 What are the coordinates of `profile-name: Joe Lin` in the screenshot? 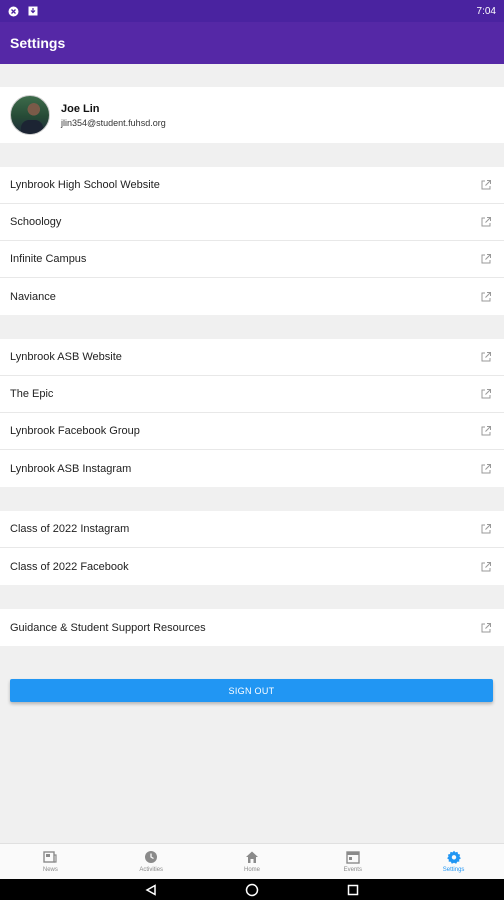 It's located at (80, 108).